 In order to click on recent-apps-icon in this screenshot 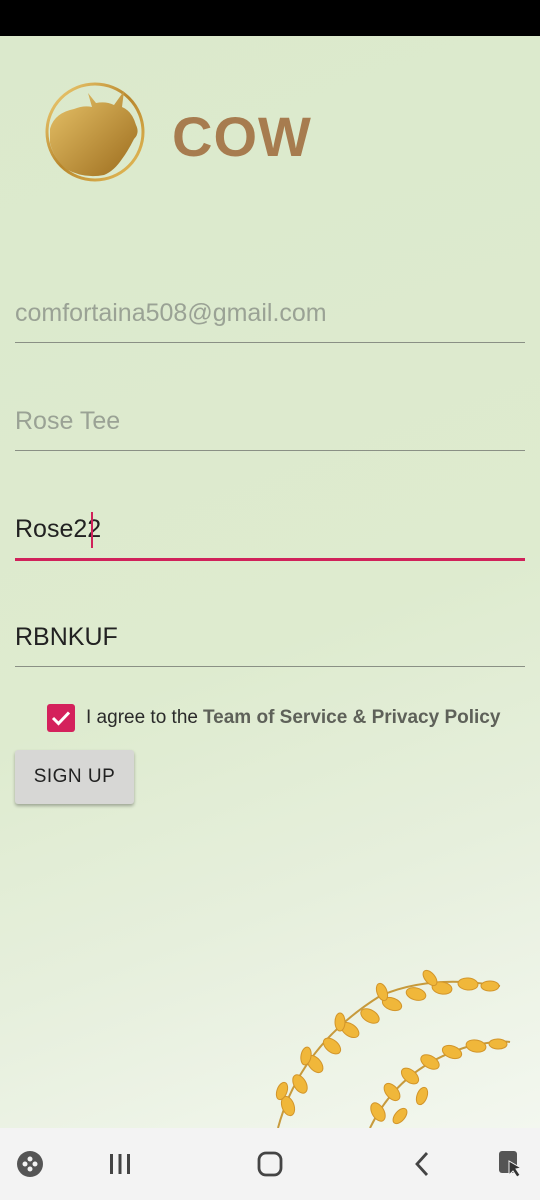, I will do `click(120, 1164)`.